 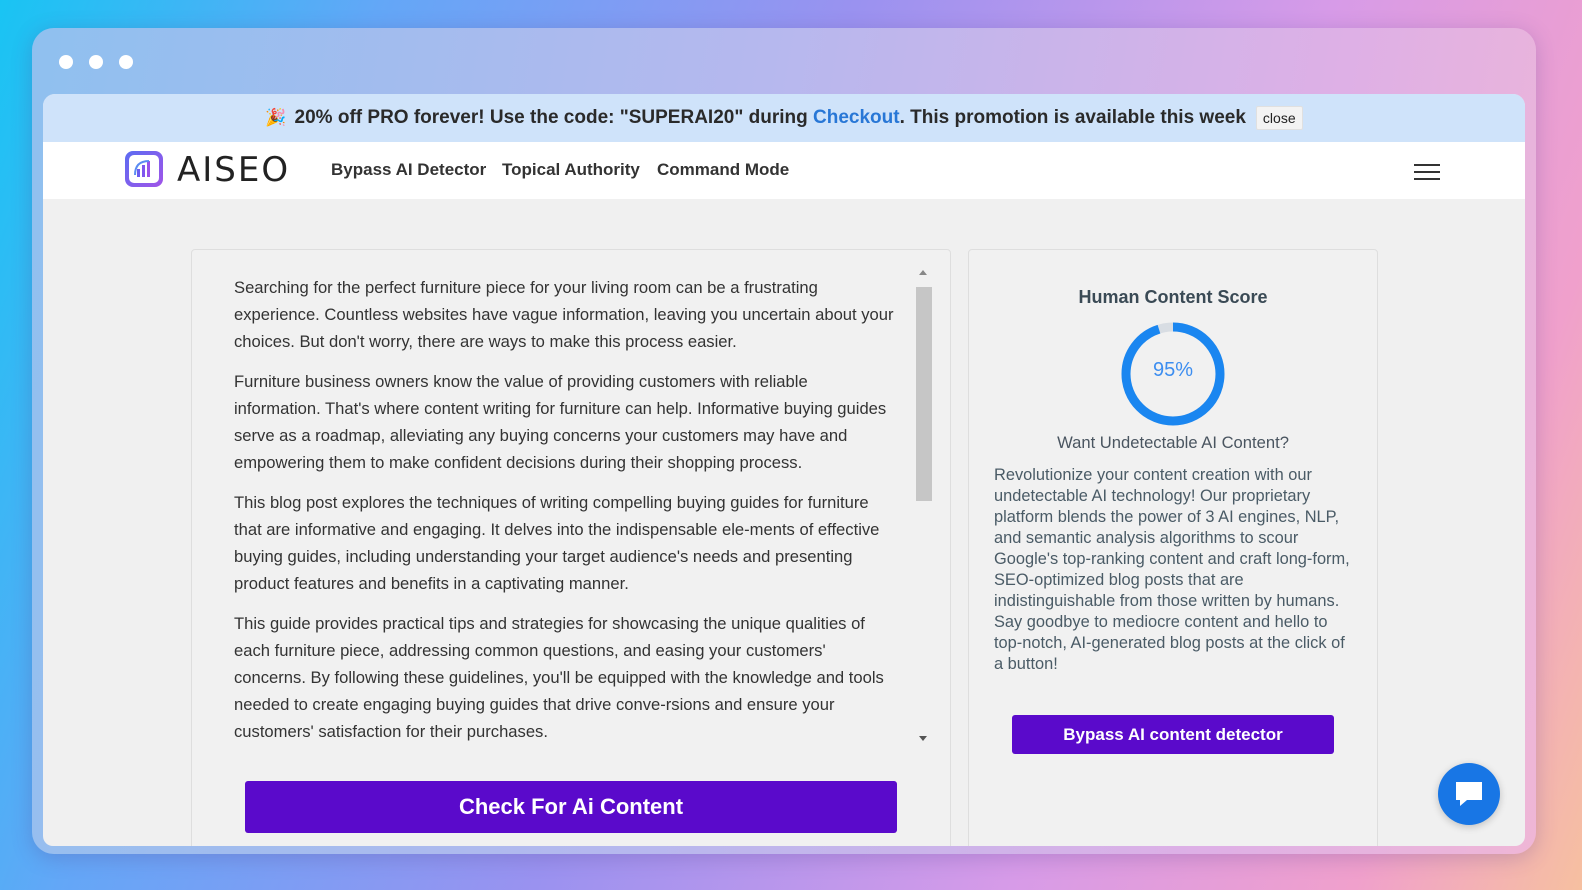 What do you see at coordinates (856, 118) in the screenshot?
I see `checkout-link: Checkout` at bounding box center [856, 118].